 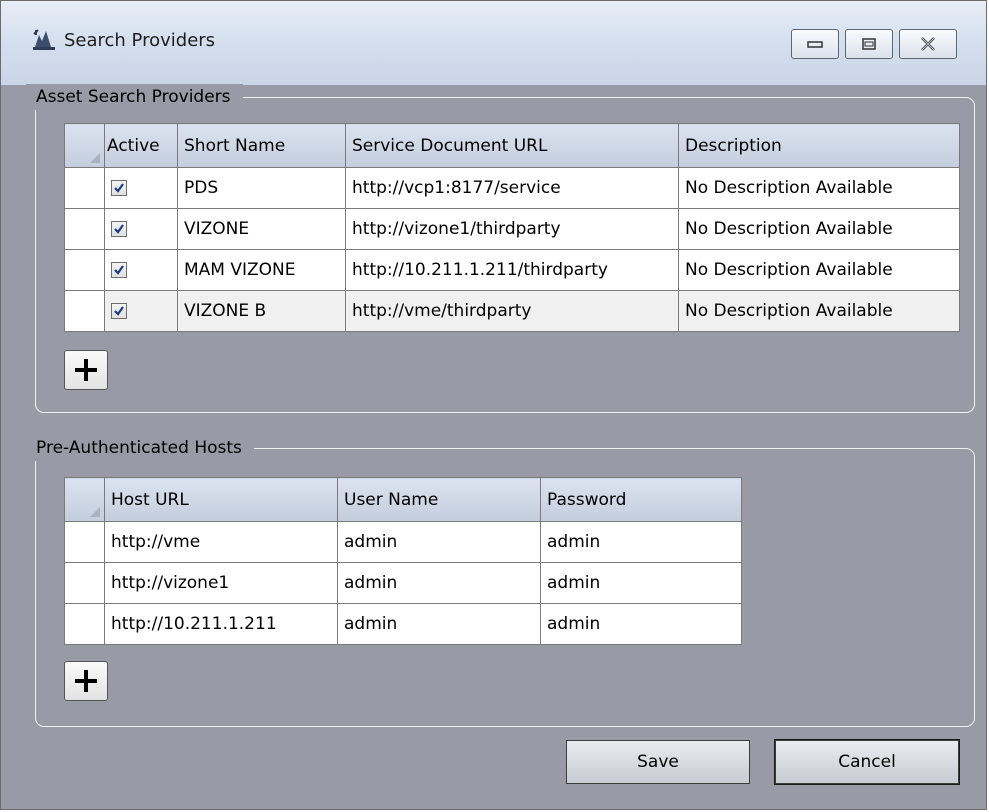 I want to click on column-header-password: Password, so click(x=641, y=499).